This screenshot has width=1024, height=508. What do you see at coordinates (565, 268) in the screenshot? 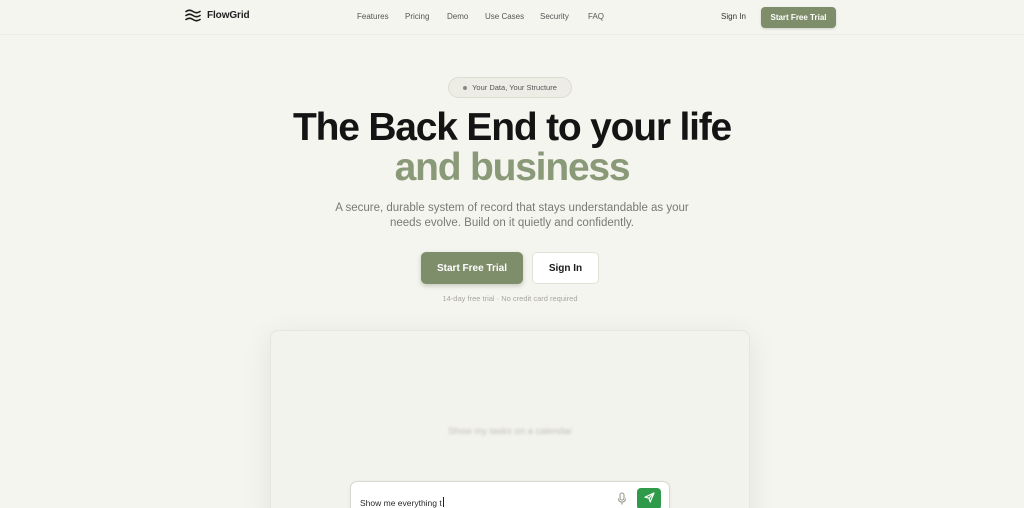
I see `signin-button: Sign In` at bounding box center [565, 268].